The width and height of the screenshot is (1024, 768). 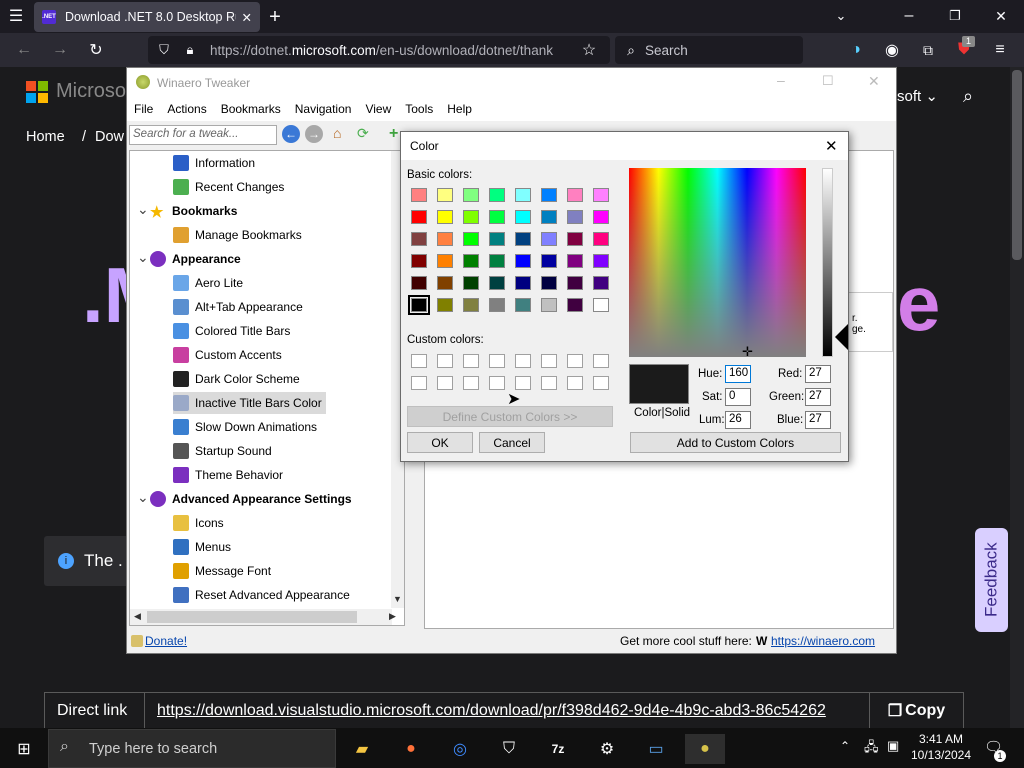 I want to click on breadcrumb-home: Home, so click(x=45, y=137).